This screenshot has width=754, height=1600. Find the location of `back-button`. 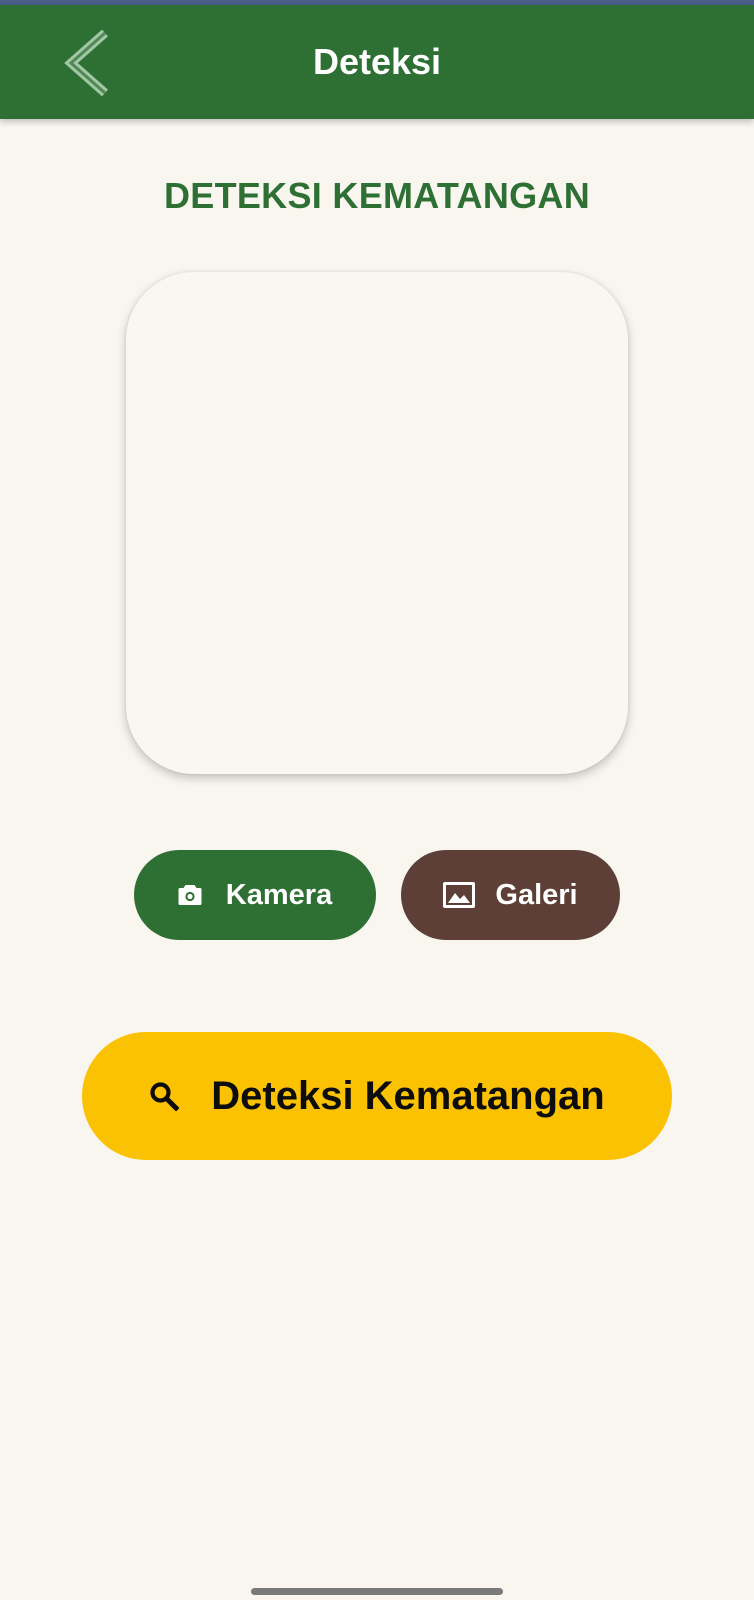

back-button is located at coordinates (86, 63).